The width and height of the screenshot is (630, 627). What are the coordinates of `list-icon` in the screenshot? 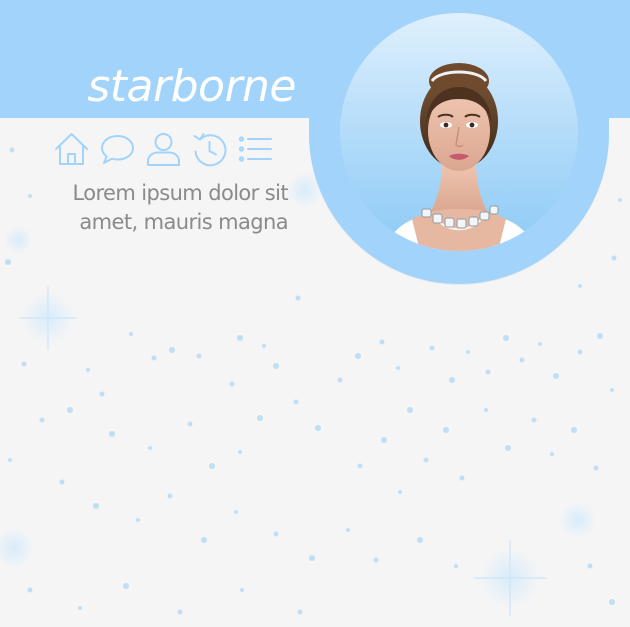 It's located at (255, 149).